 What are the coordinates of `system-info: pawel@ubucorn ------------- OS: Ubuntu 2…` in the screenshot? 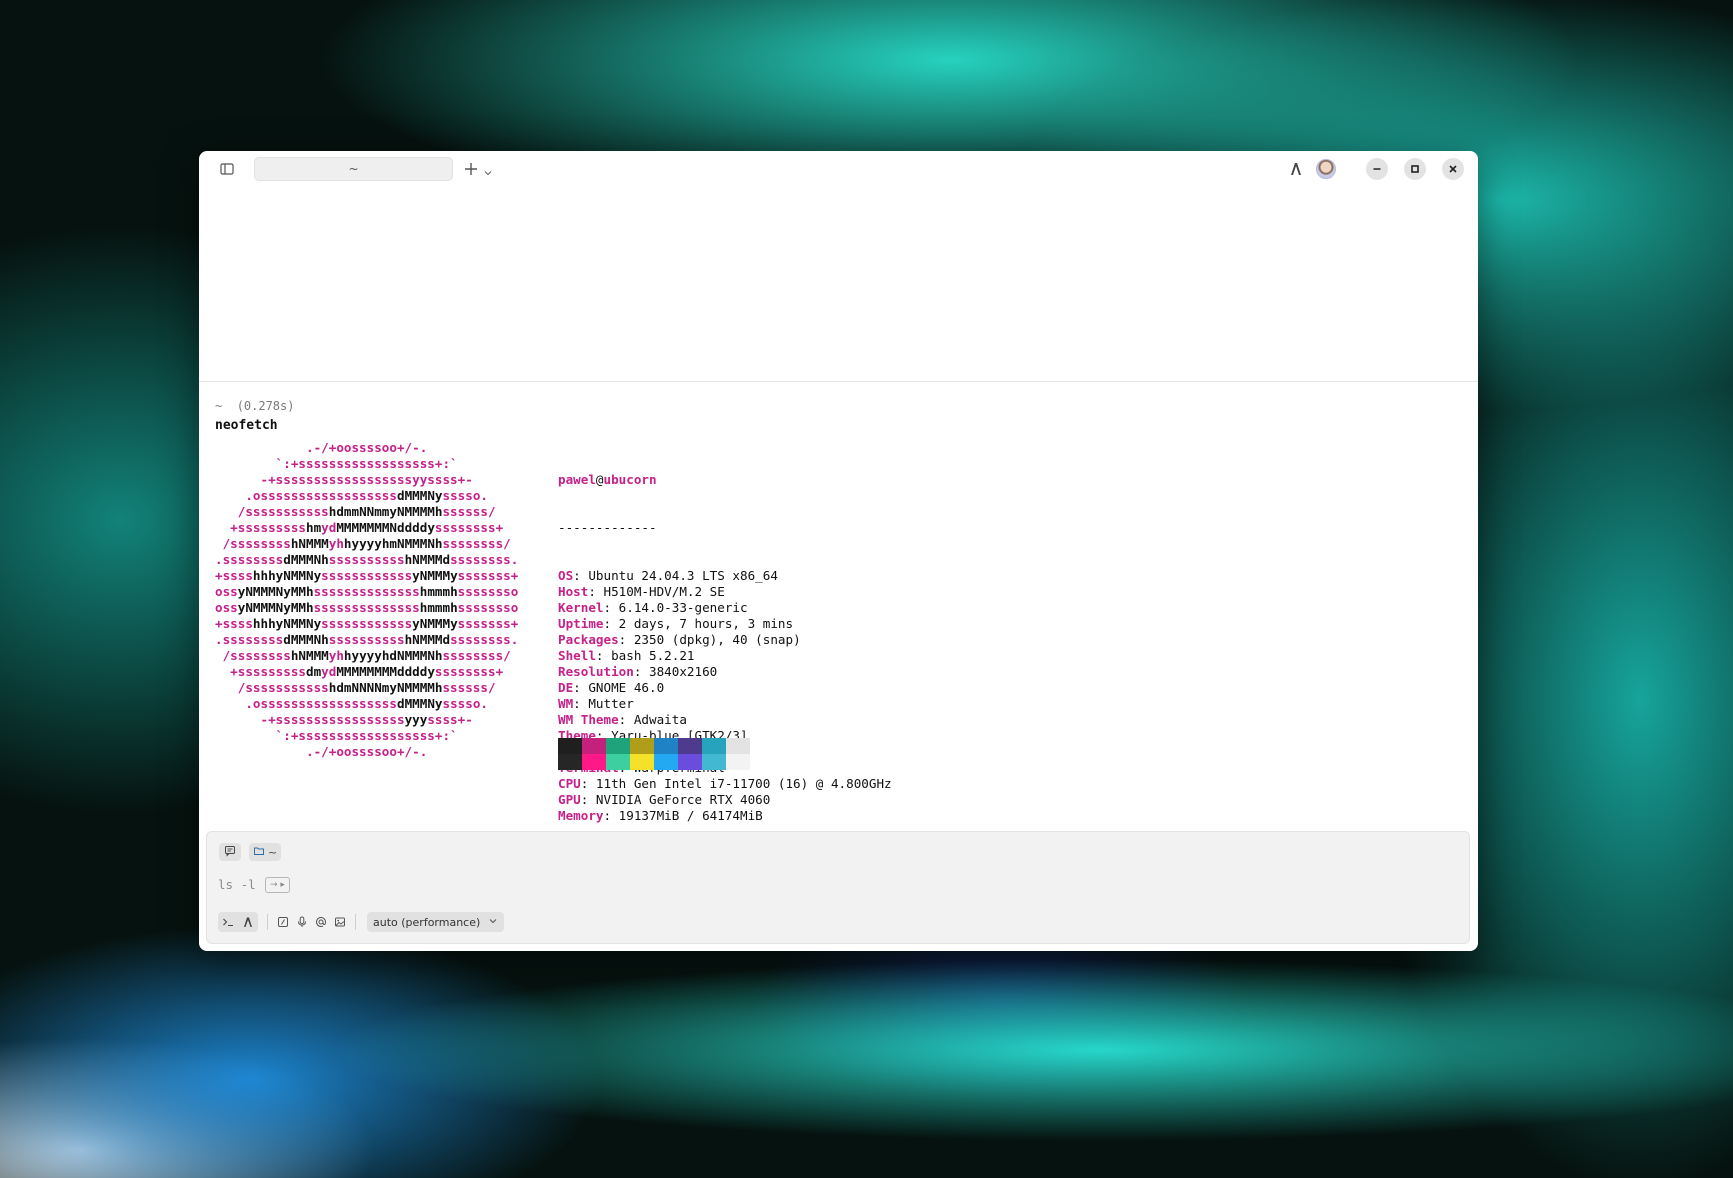 It's located at (725, 648).